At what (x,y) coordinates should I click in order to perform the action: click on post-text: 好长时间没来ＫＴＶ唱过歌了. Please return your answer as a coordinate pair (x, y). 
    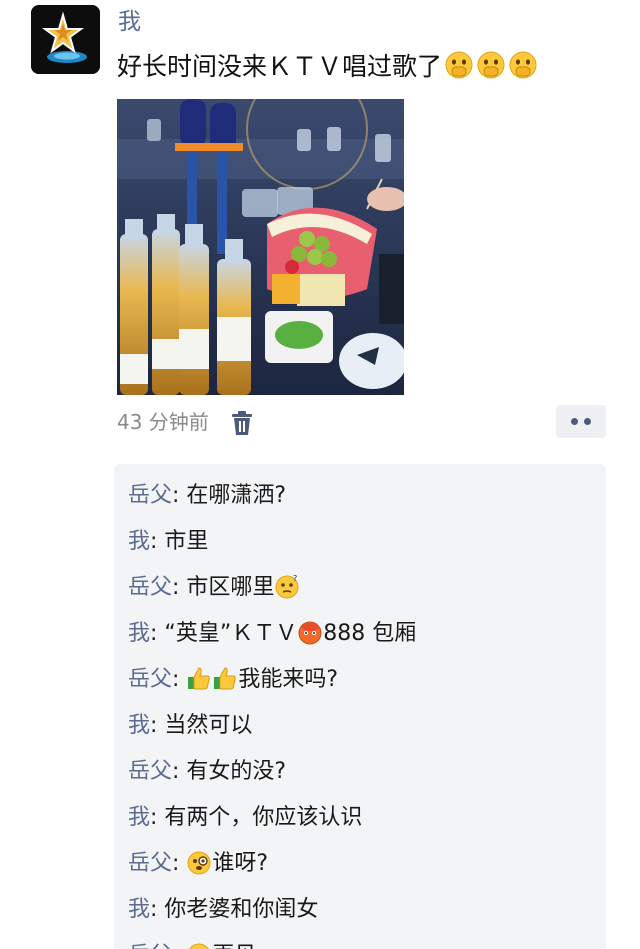
    Looking at the image, I should click on (358, 67).